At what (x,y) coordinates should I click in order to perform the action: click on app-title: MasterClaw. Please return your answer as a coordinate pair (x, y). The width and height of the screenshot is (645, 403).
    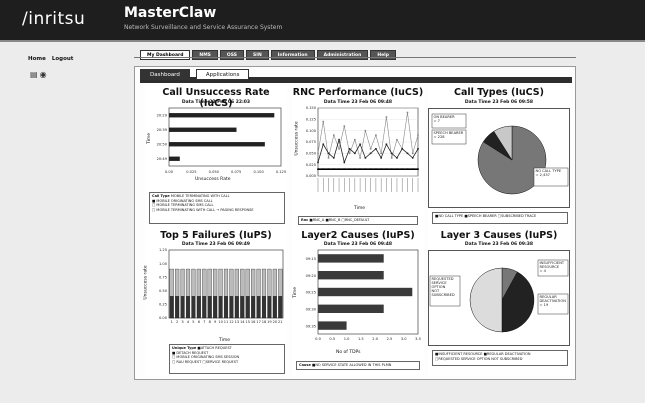
    Looking at the image, I should click on (170, 13).